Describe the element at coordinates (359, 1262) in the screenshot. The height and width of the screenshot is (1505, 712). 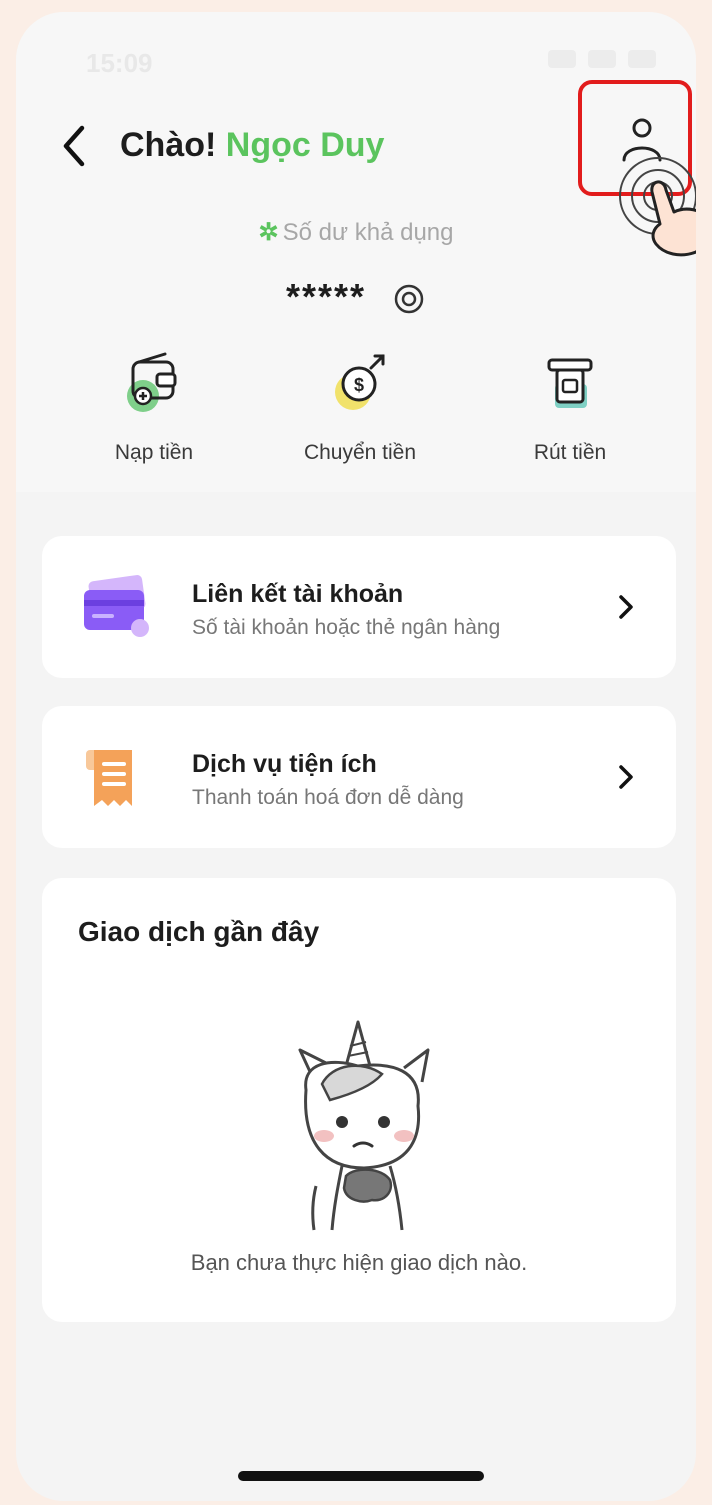
I see `transactions-empty-text: Bạn chưa thực hiện giao dịch nào.` at that location.